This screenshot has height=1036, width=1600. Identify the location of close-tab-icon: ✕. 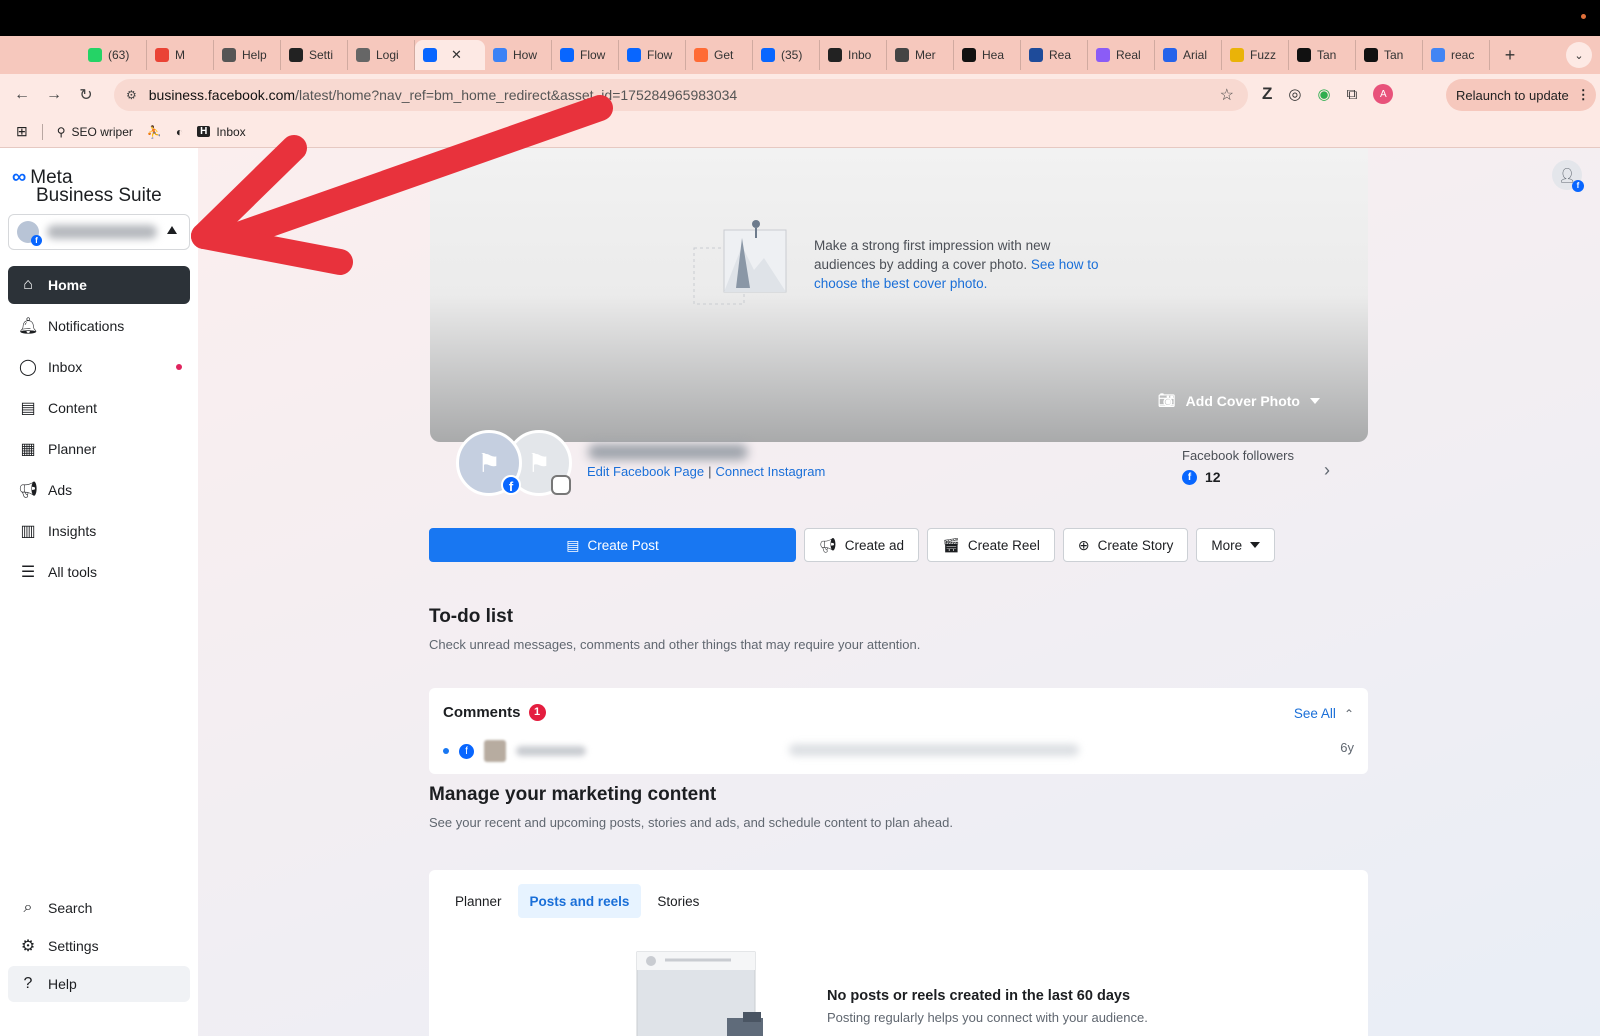
(456, 55).